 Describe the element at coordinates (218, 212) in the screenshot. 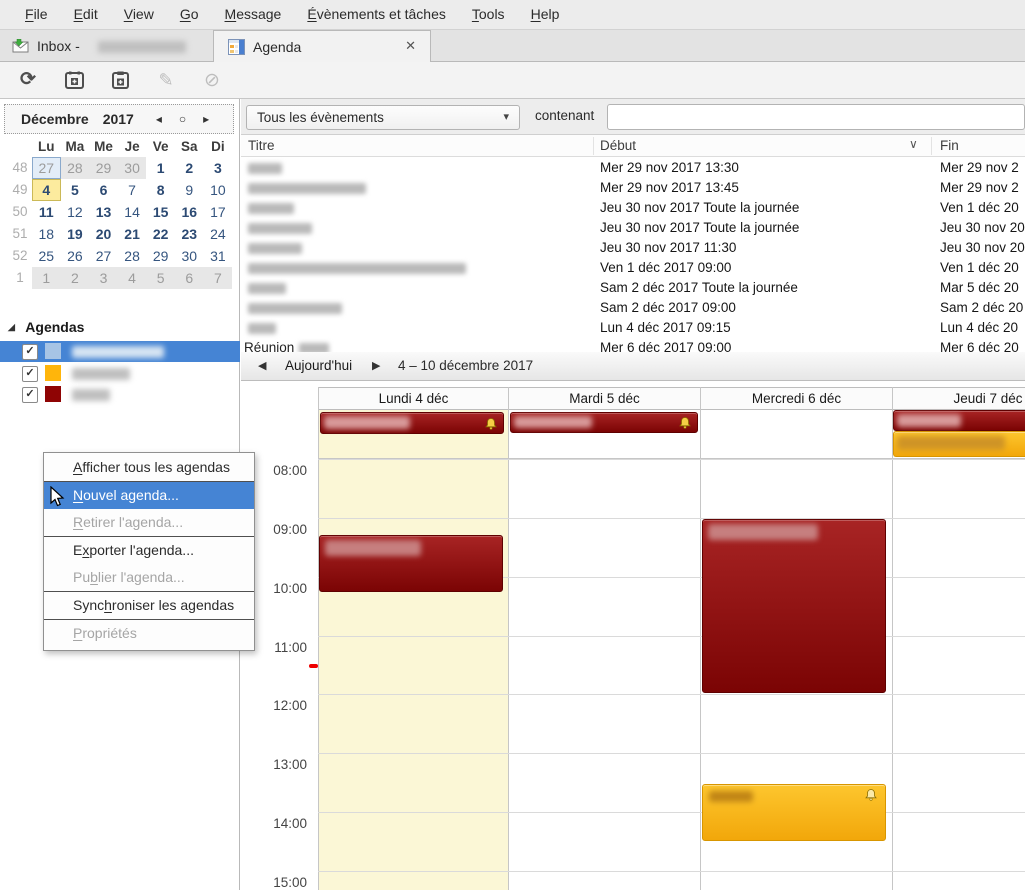

I see `minical-day: 17` at that location.